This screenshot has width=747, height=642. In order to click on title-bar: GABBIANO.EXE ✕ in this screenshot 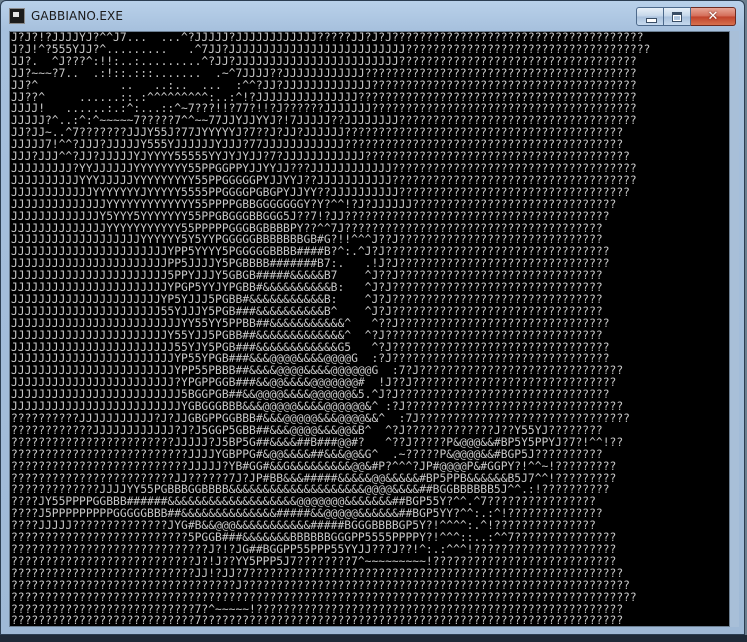, I will do `click(372, 16)`.